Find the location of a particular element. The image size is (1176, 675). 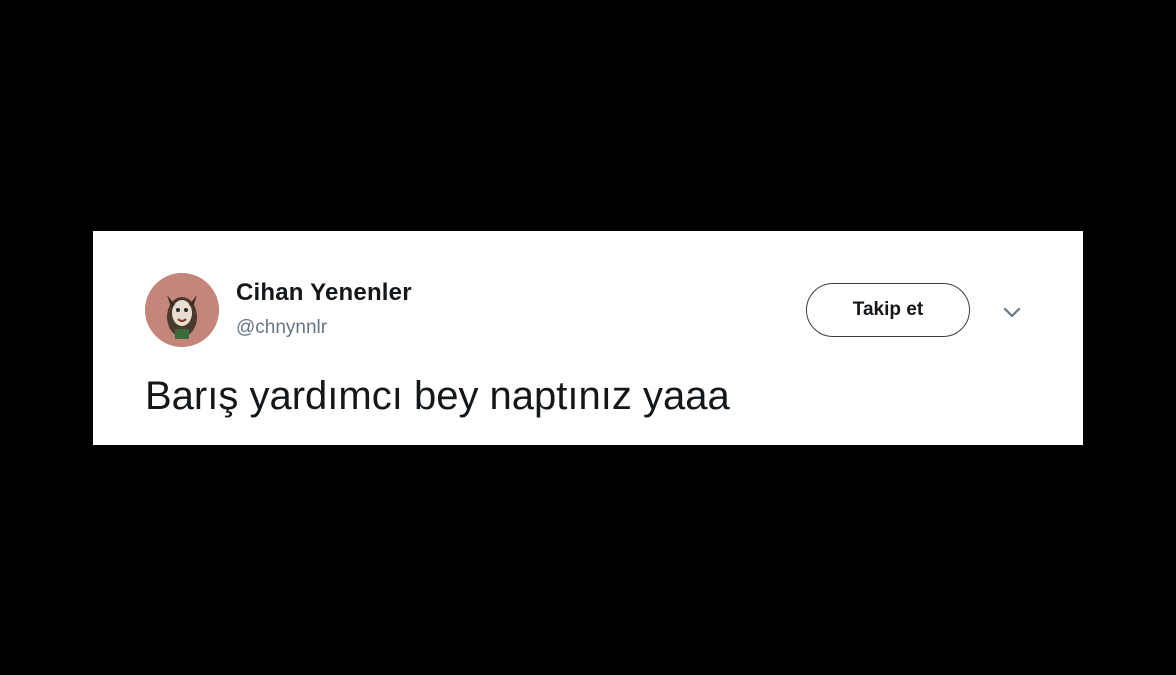

author-handle: @chnynnlr is located at coordinates (281, 328).